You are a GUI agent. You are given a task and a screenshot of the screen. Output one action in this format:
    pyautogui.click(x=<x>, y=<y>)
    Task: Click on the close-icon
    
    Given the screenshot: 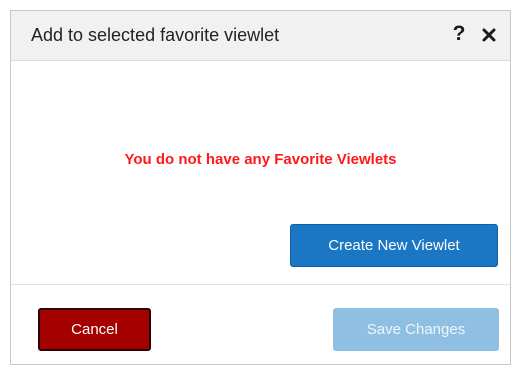 What is the action you would take?
    pyautogui.click(x=489, y=35)
    